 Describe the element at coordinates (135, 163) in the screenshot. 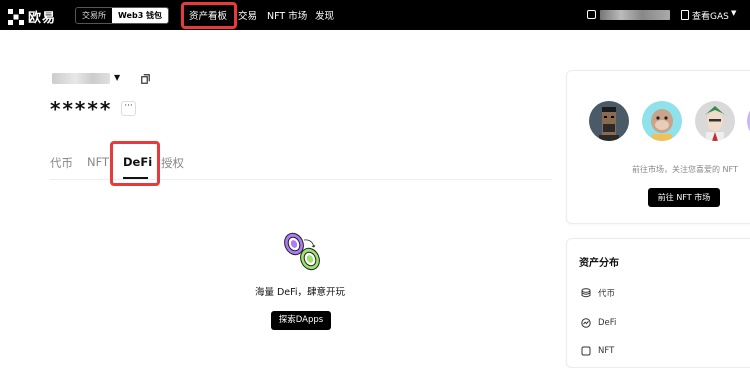

I see `highlight-box-defi-tab` at that location.